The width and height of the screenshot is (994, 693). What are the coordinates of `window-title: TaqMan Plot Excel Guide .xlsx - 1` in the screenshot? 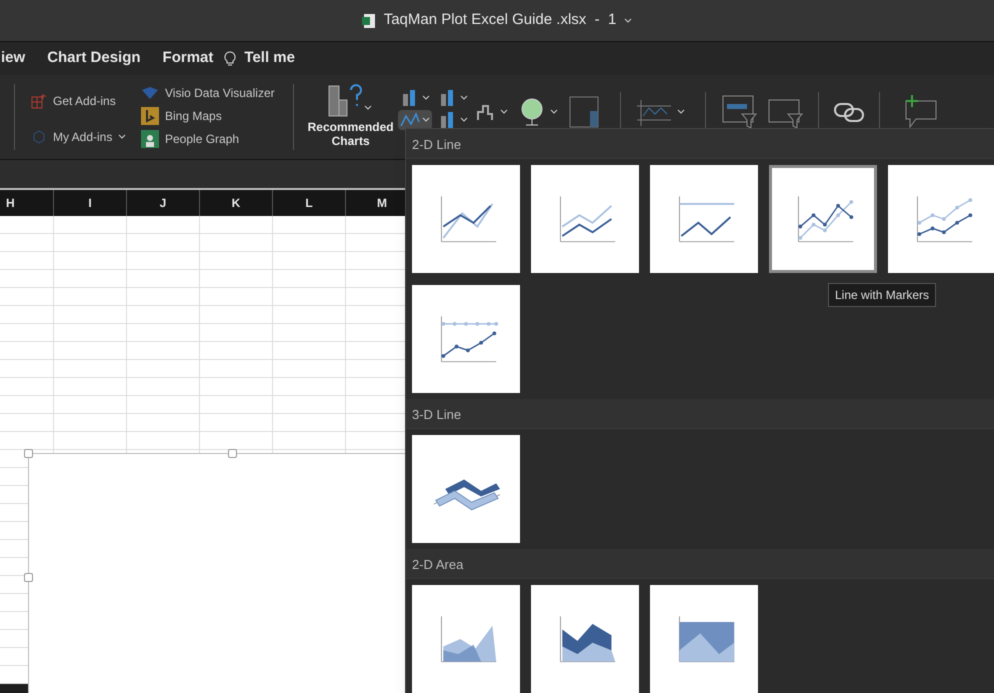 It's located at (500, 20).